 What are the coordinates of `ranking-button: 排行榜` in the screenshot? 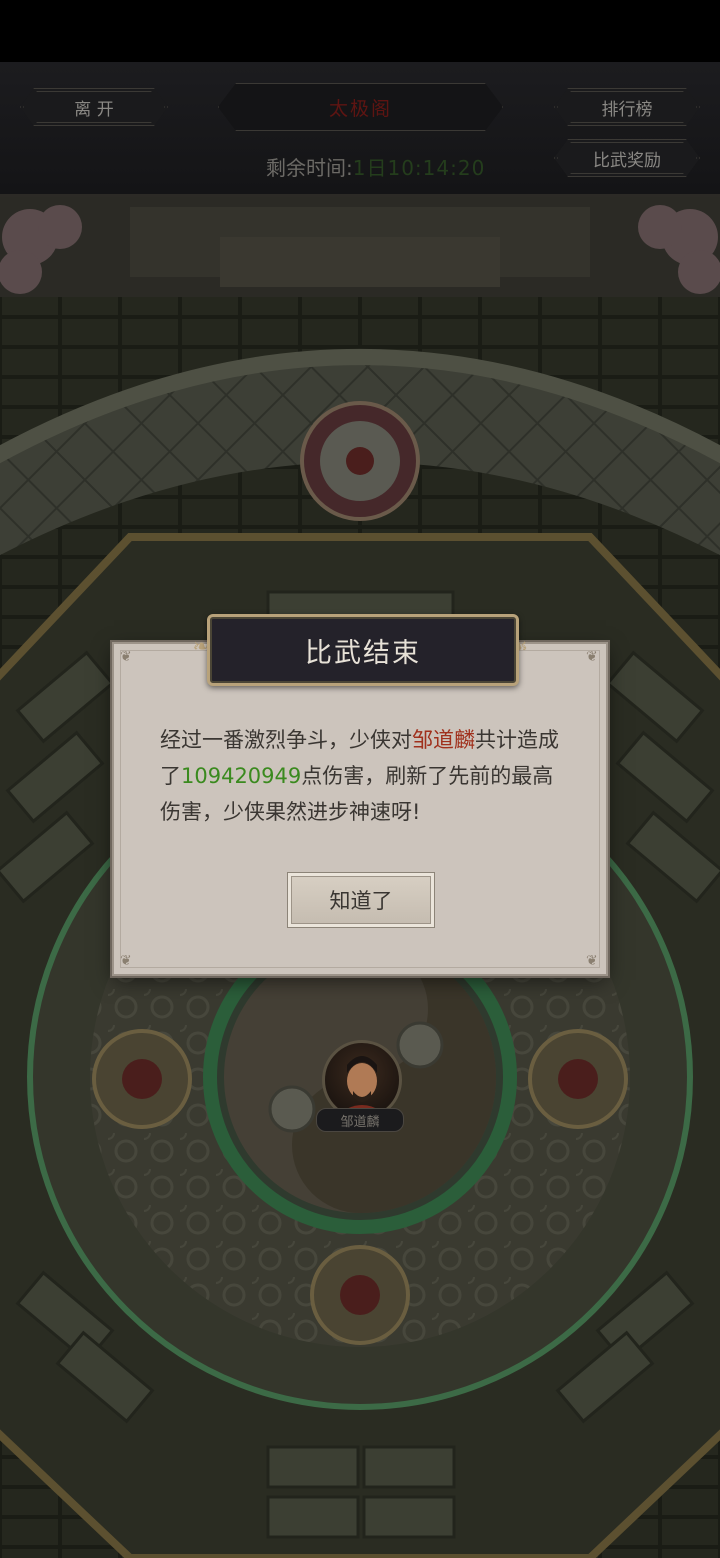 It's located at (627, 107).